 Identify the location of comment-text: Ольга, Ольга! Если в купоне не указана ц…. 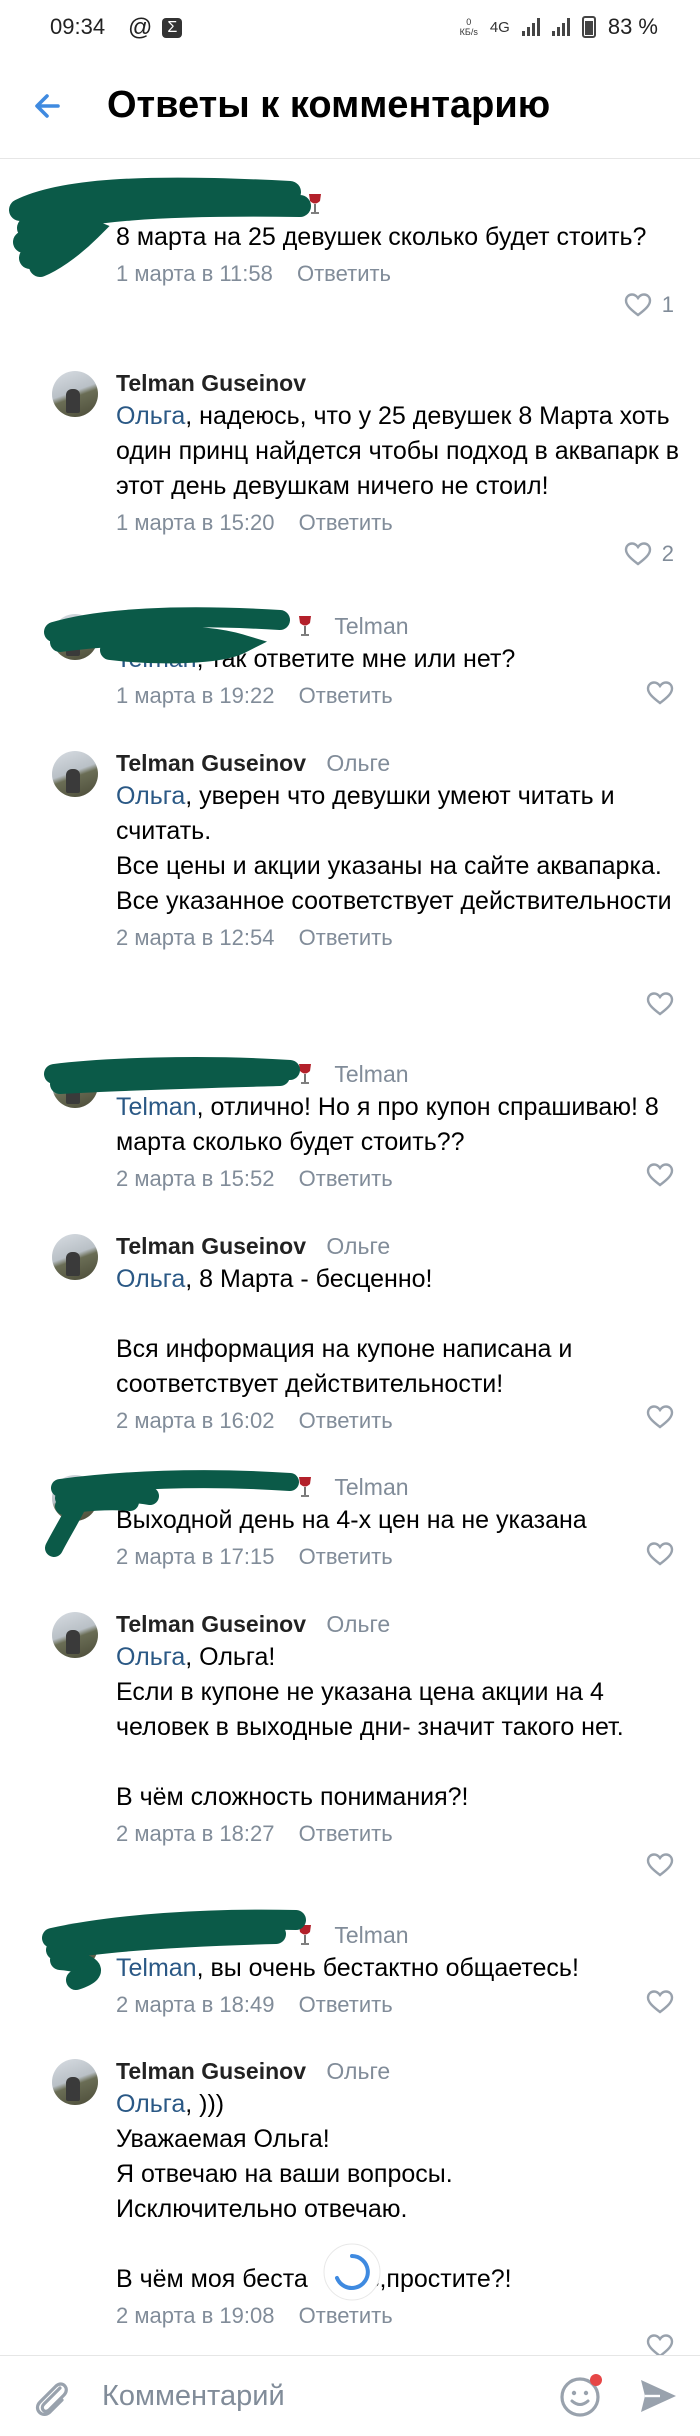
(370, 1727).